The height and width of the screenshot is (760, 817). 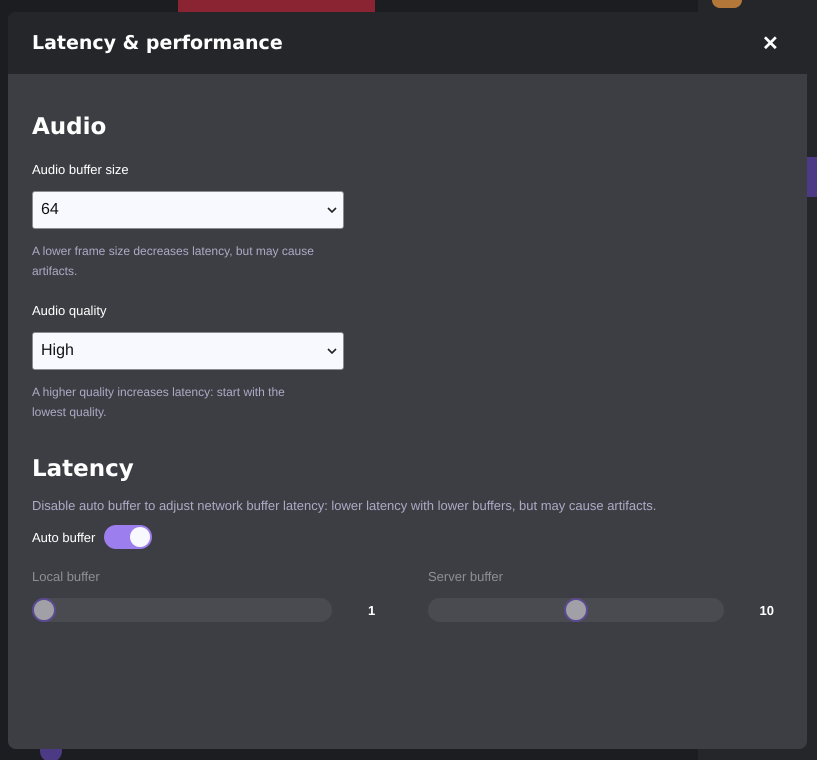 What do you see at coordinates (345, 505) in the screenshot?
I see `section-description: Disable auto buffer to adjust network buffer latency: lower latency with lower buffers, but may cause artifacts.` at bounding box center [345, 505].